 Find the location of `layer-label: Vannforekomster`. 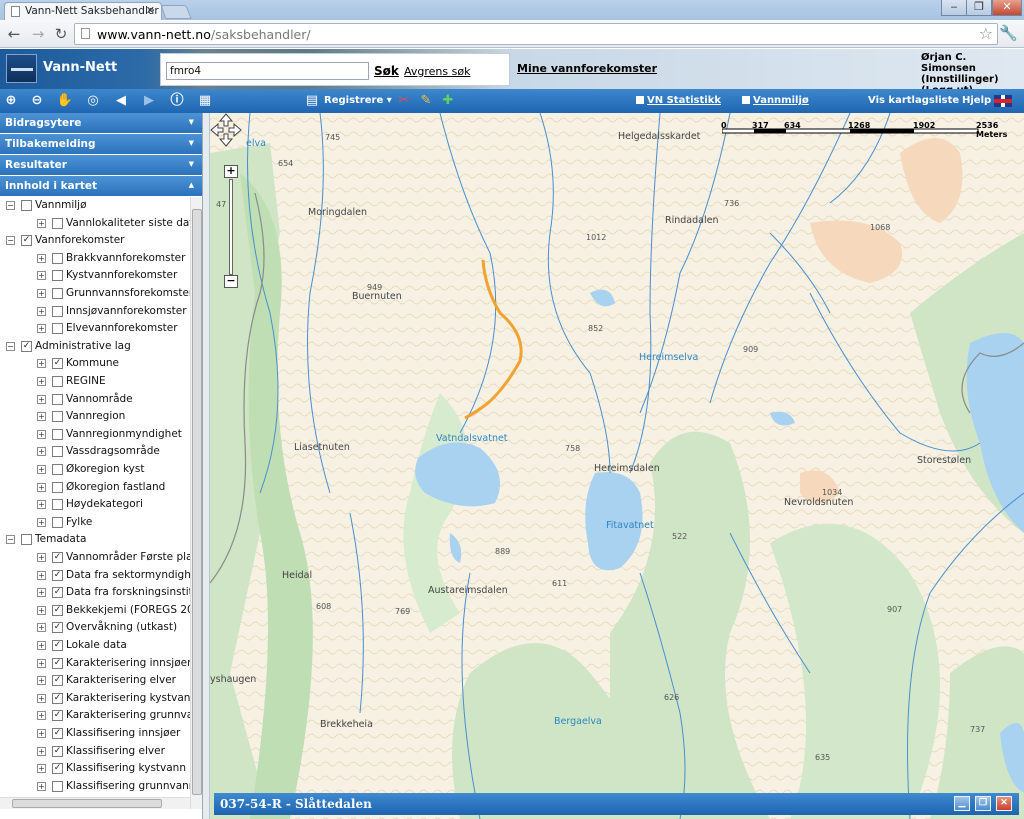

layer-label: Vannforekomster is located at coordinates (80, 240).